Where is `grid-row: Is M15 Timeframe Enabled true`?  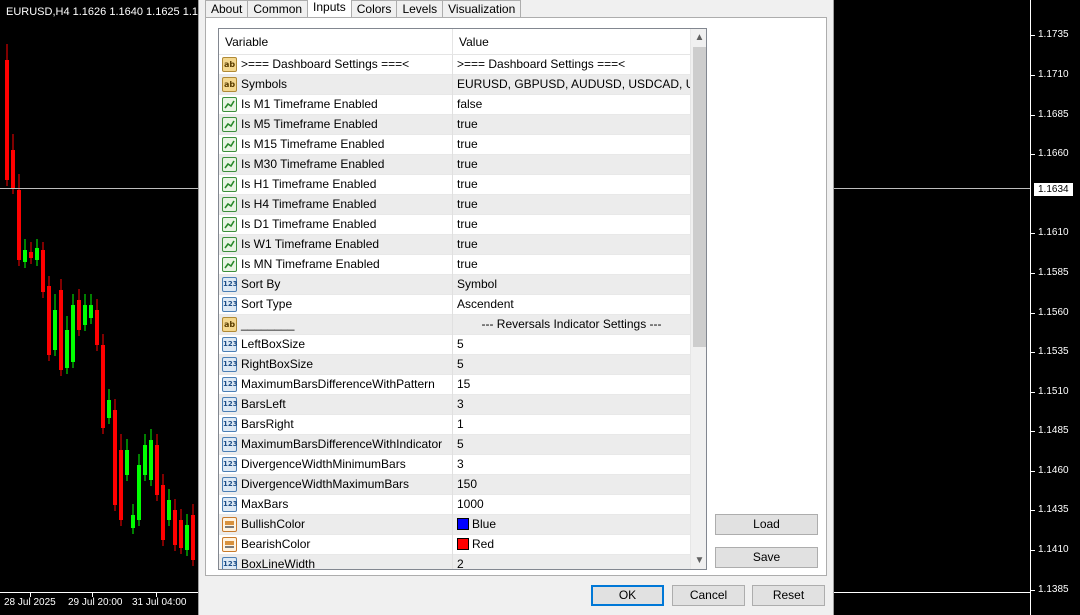
grid-row: Is M15 Timeframe Enabled true is located at coordinates (454, 145).